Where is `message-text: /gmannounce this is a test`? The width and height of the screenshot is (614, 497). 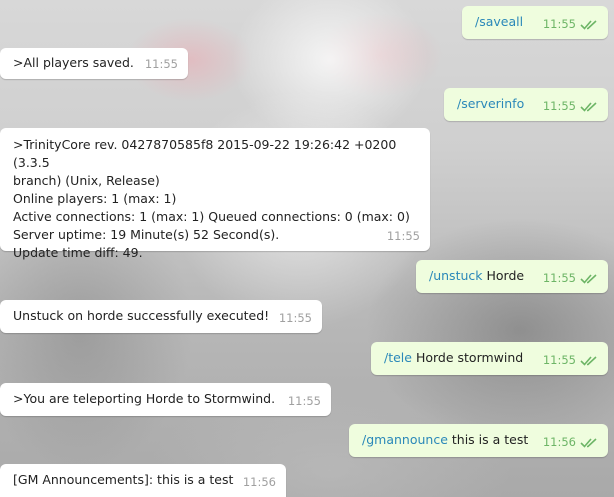
message-text: /gmannounce this is a test is located at coordinates (445, 439).